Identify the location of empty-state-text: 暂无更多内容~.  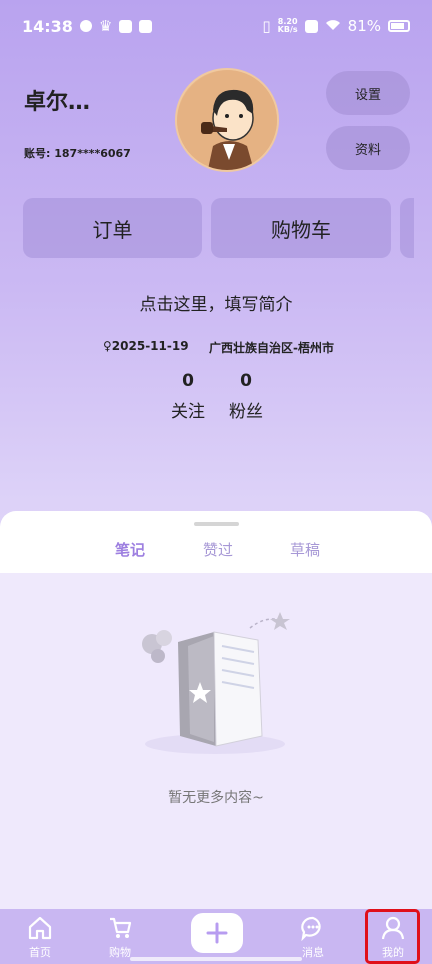
(216, 798).